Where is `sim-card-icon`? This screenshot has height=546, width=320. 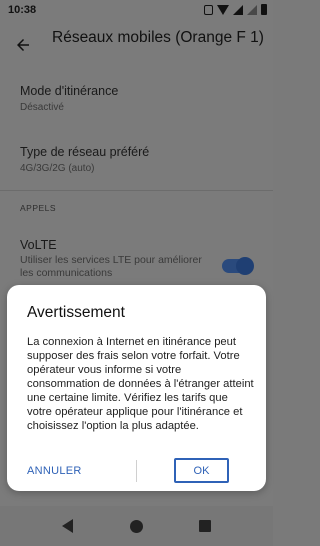
sim-card-icon is located at coordinates (208, 9).